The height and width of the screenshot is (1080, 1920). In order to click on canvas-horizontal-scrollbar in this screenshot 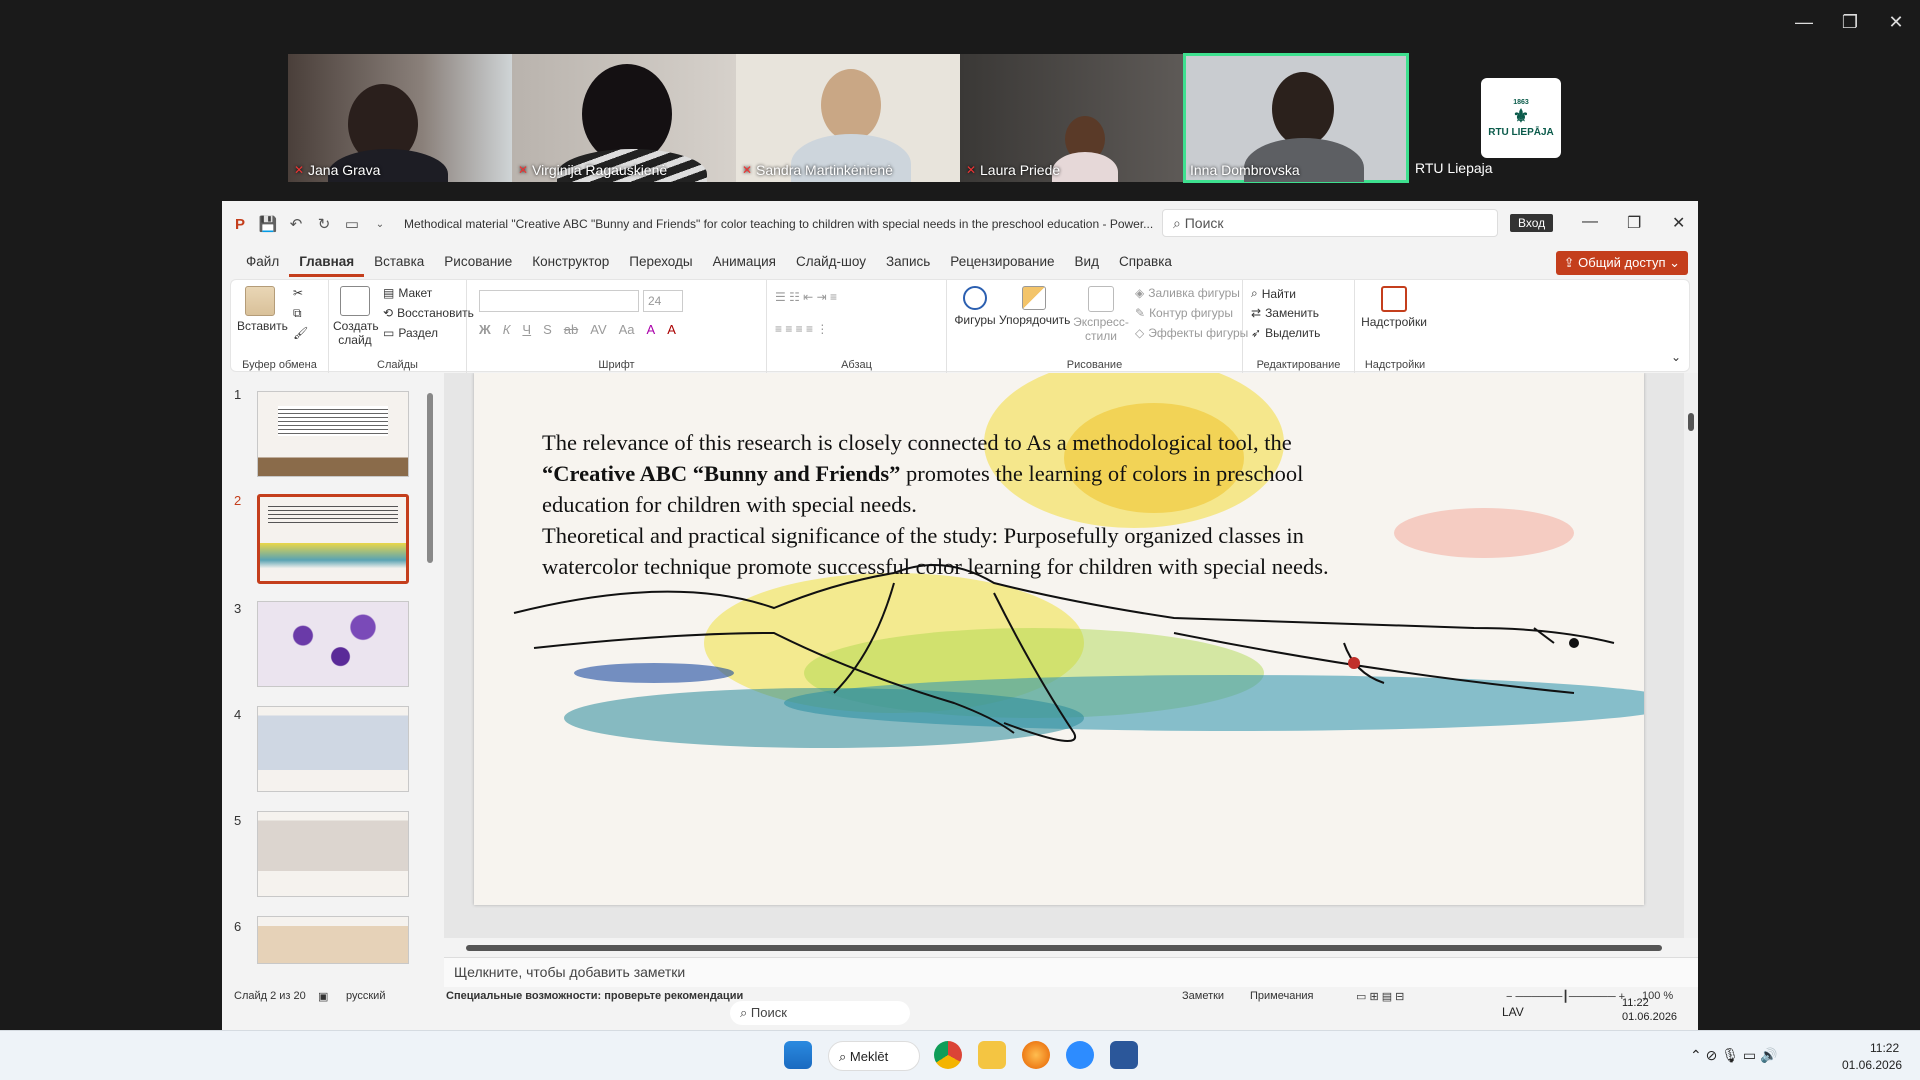, I will do `click(1070, 948)`.